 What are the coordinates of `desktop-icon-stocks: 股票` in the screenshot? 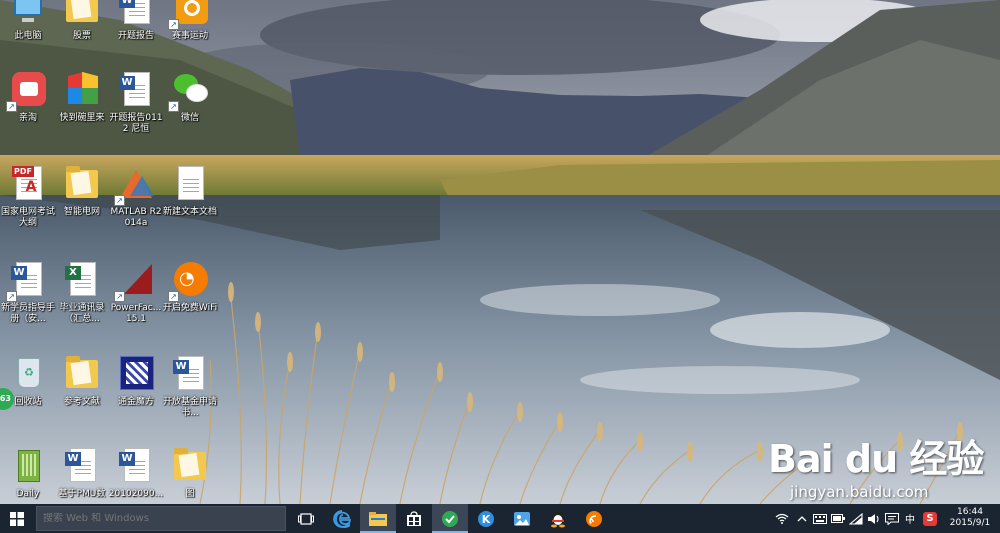 It's located at (82, 21).